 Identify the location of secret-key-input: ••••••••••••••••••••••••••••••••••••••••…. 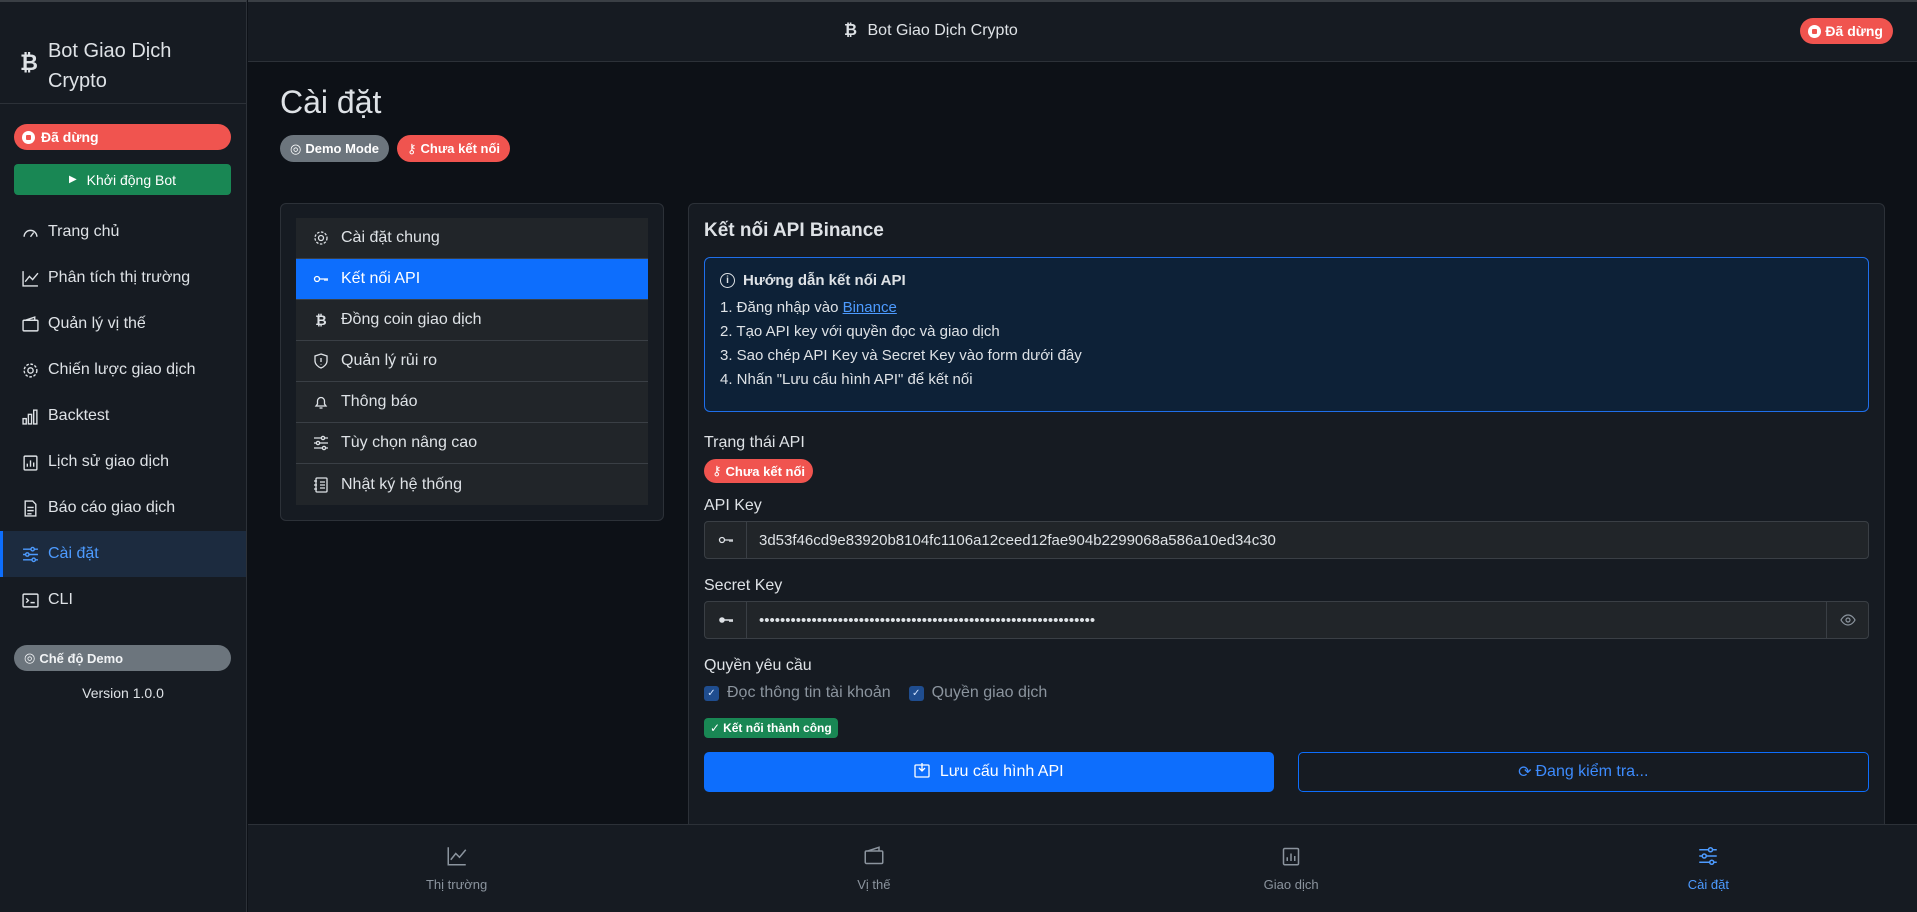
(1286, 620).